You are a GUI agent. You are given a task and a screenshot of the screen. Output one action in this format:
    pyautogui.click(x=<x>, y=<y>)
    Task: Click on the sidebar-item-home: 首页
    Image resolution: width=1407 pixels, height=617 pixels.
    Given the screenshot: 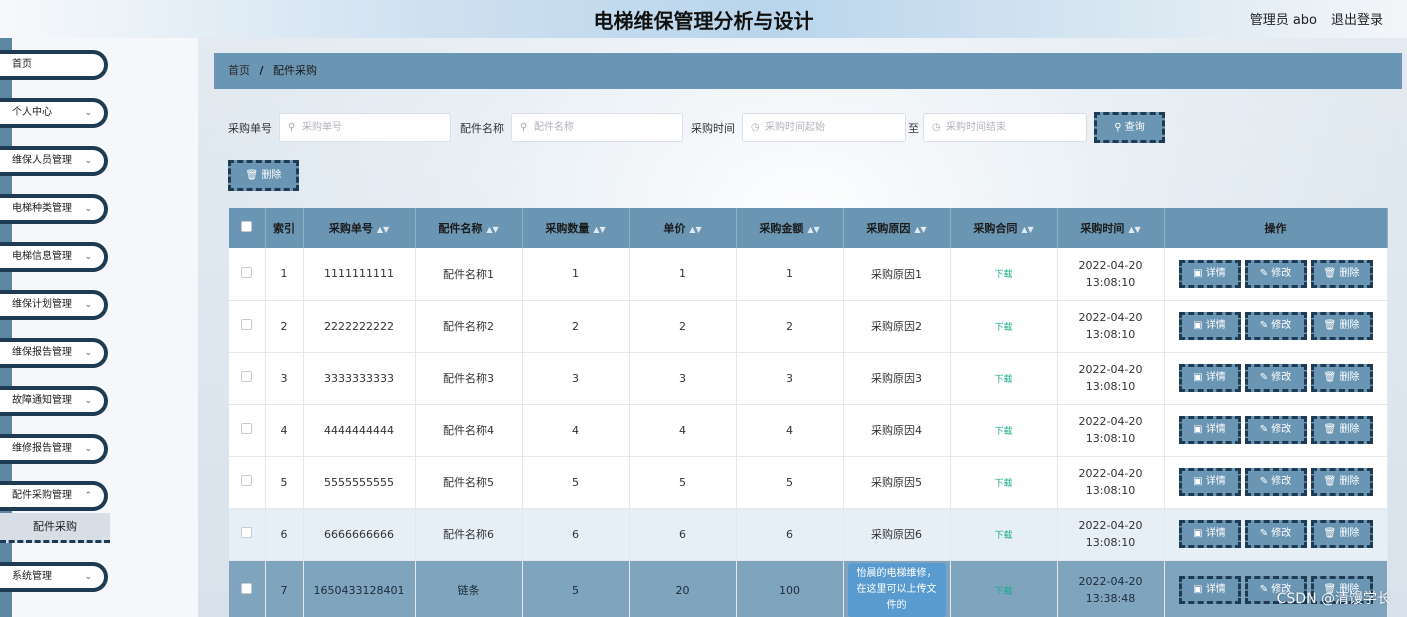 What is the action you would take?
    pyautogui.click(x=54, y=65)
    